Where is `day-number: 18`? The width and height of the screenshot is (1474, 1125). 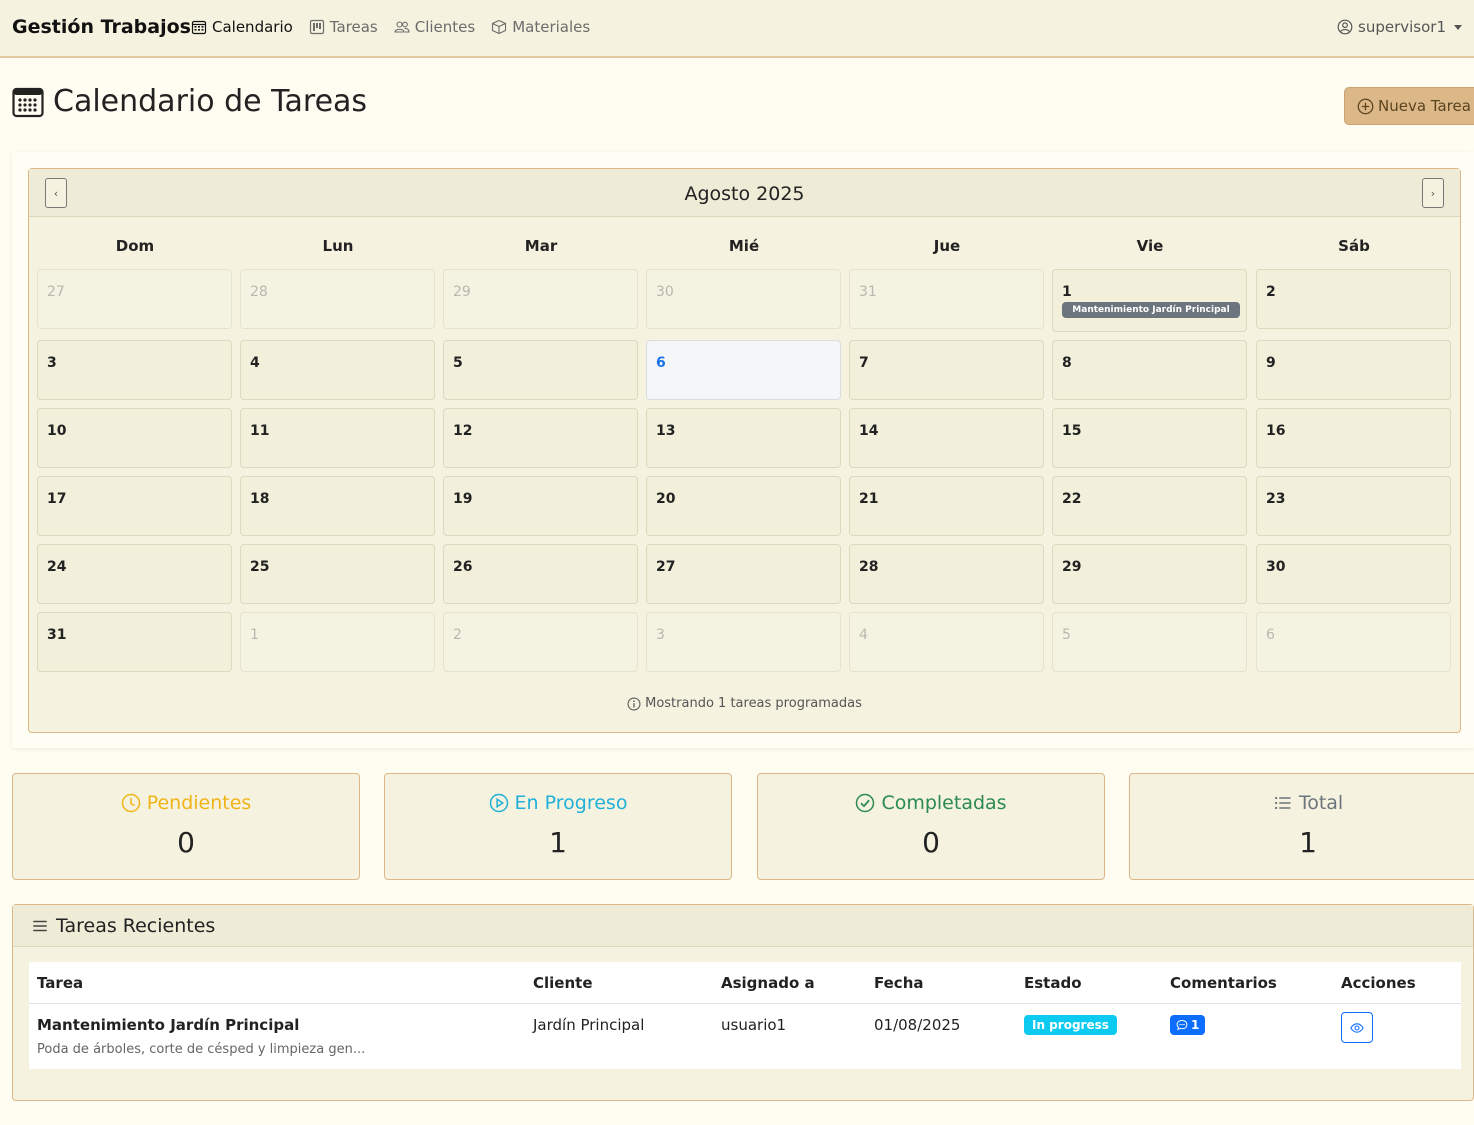
day-number: 18 is located at coordinates (260, 499).